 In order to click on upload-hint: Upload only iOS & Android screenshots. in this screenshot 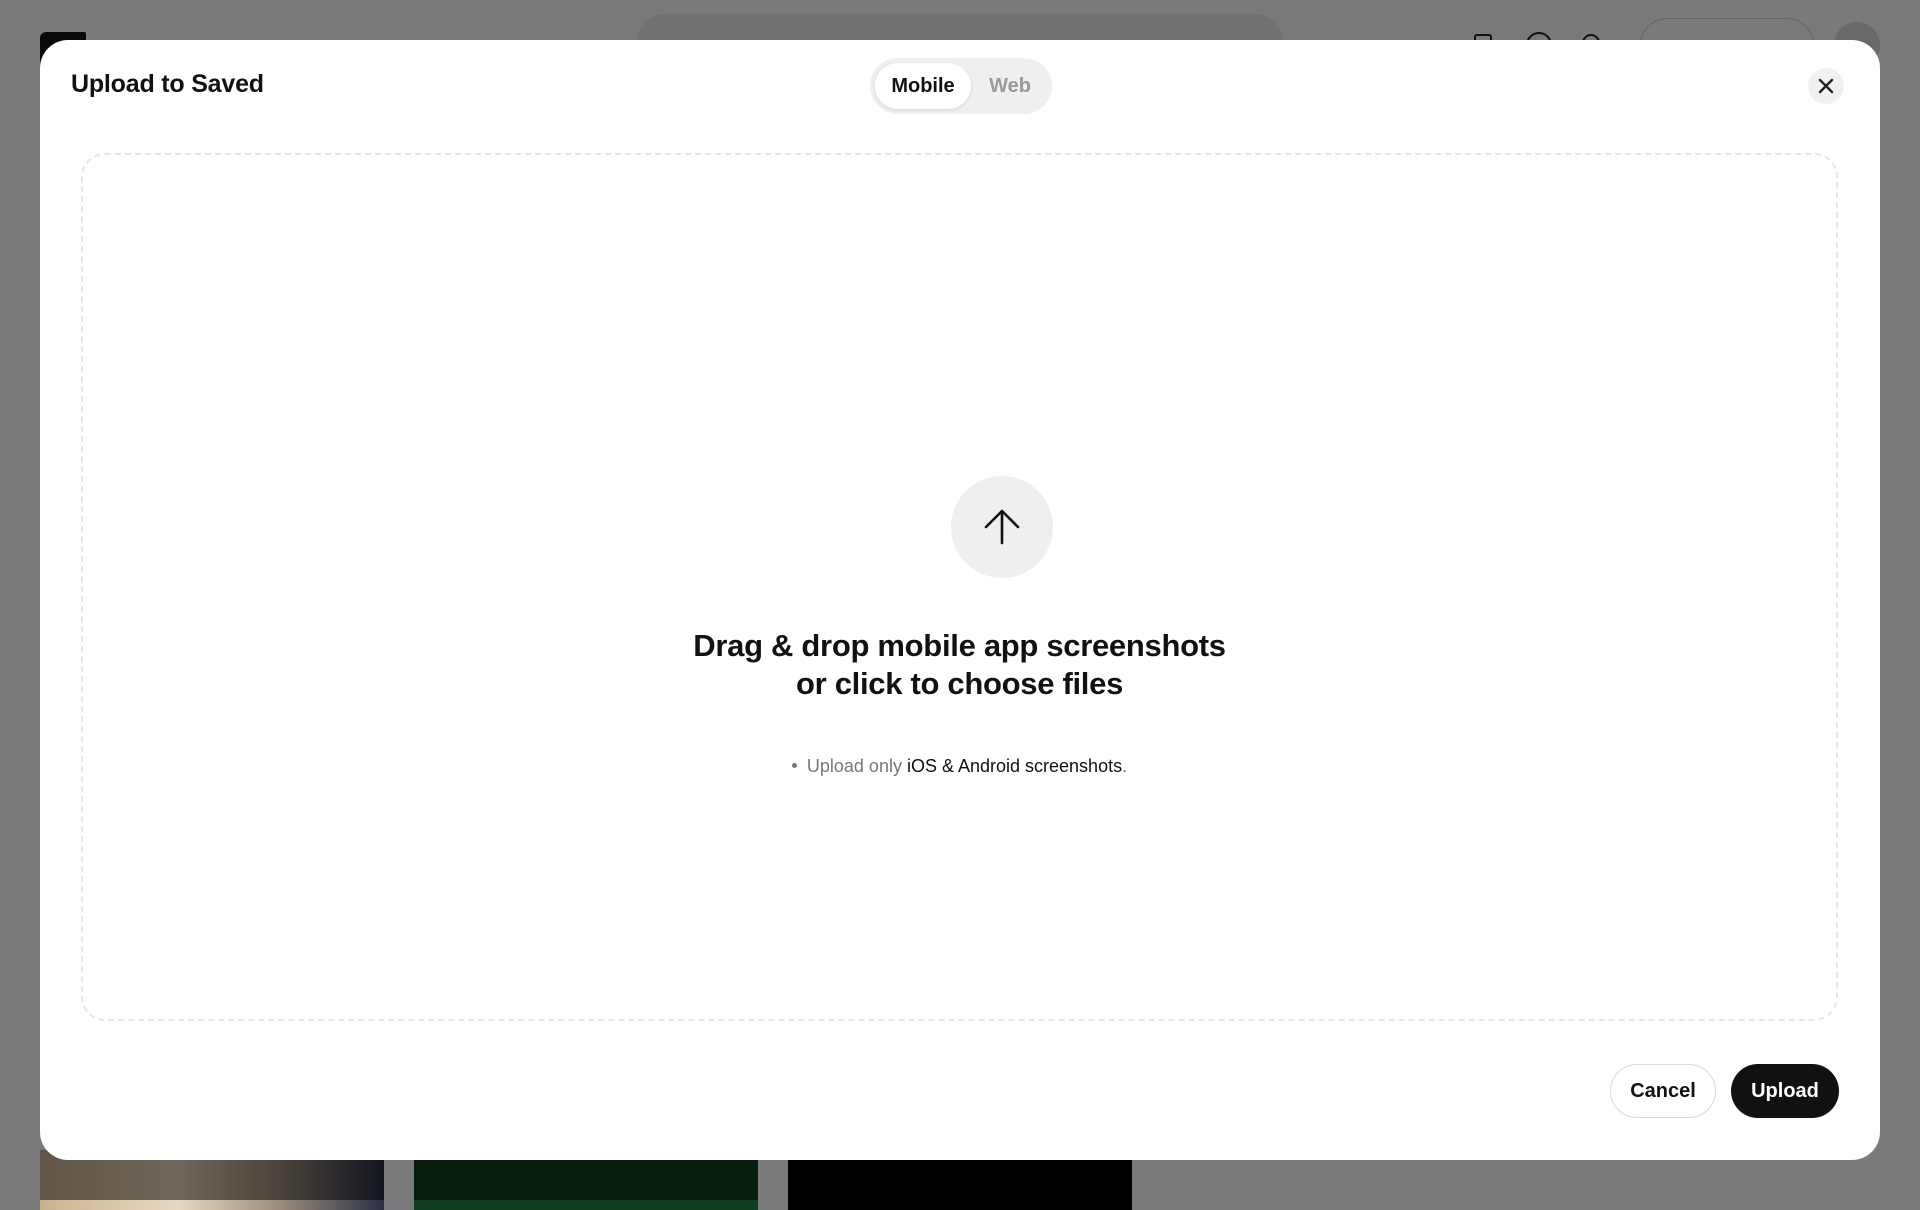, I will do `click(959, 766)`.